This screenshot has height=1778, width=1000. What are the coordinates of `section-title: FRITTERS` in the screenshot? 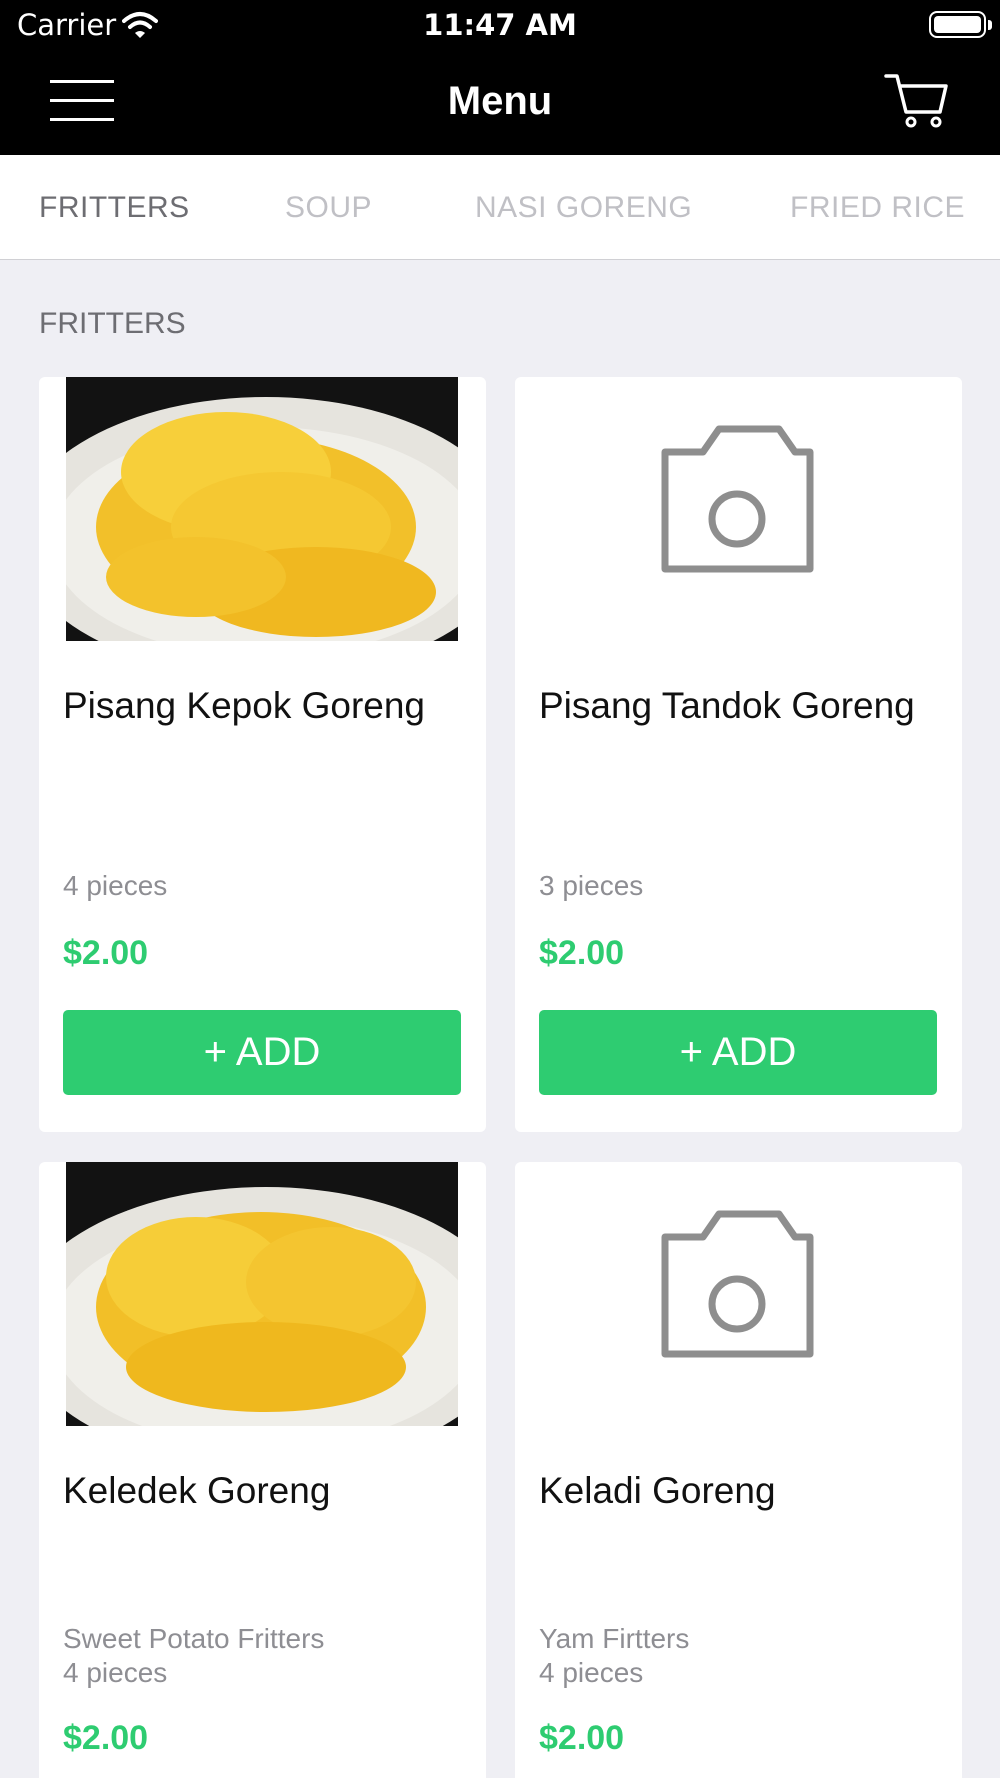 It's located at (112, 323).